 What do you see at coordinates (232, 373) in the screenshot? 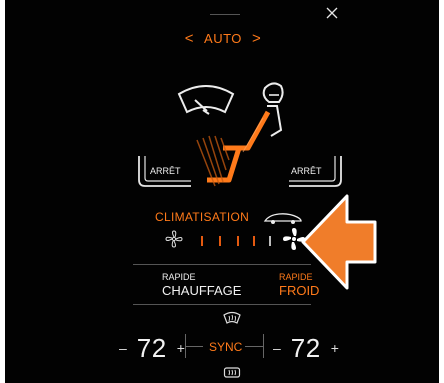
I see `rear-defrost-icon` at bounding box center [232, 373].